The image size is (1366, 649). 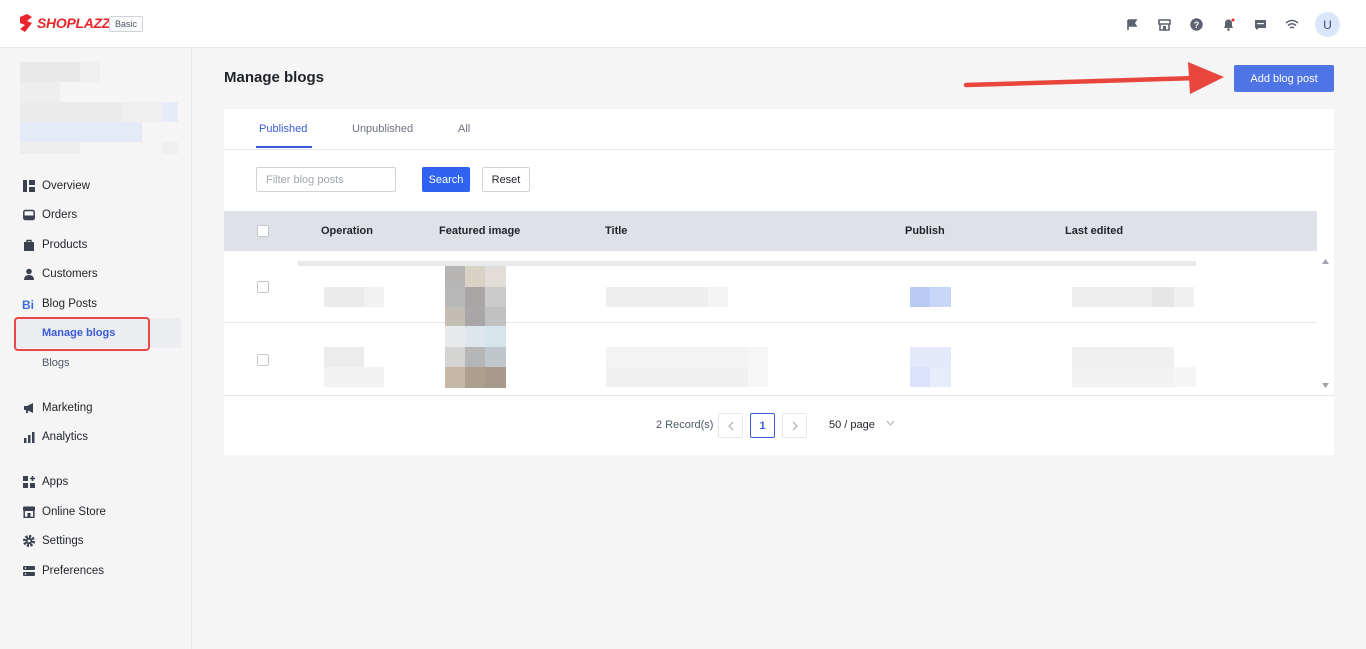 I want to click on plan-badge: Basic, so click(x=126, y=24).